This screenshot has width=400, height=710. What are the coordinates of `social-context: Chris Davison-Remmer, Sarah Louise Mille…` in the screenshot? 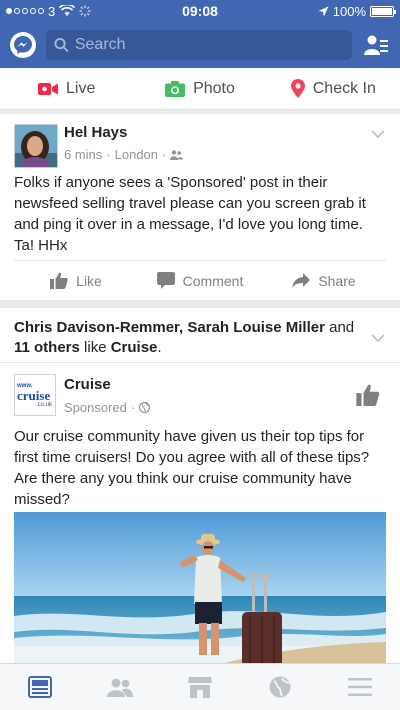 It's located at (187, 338).